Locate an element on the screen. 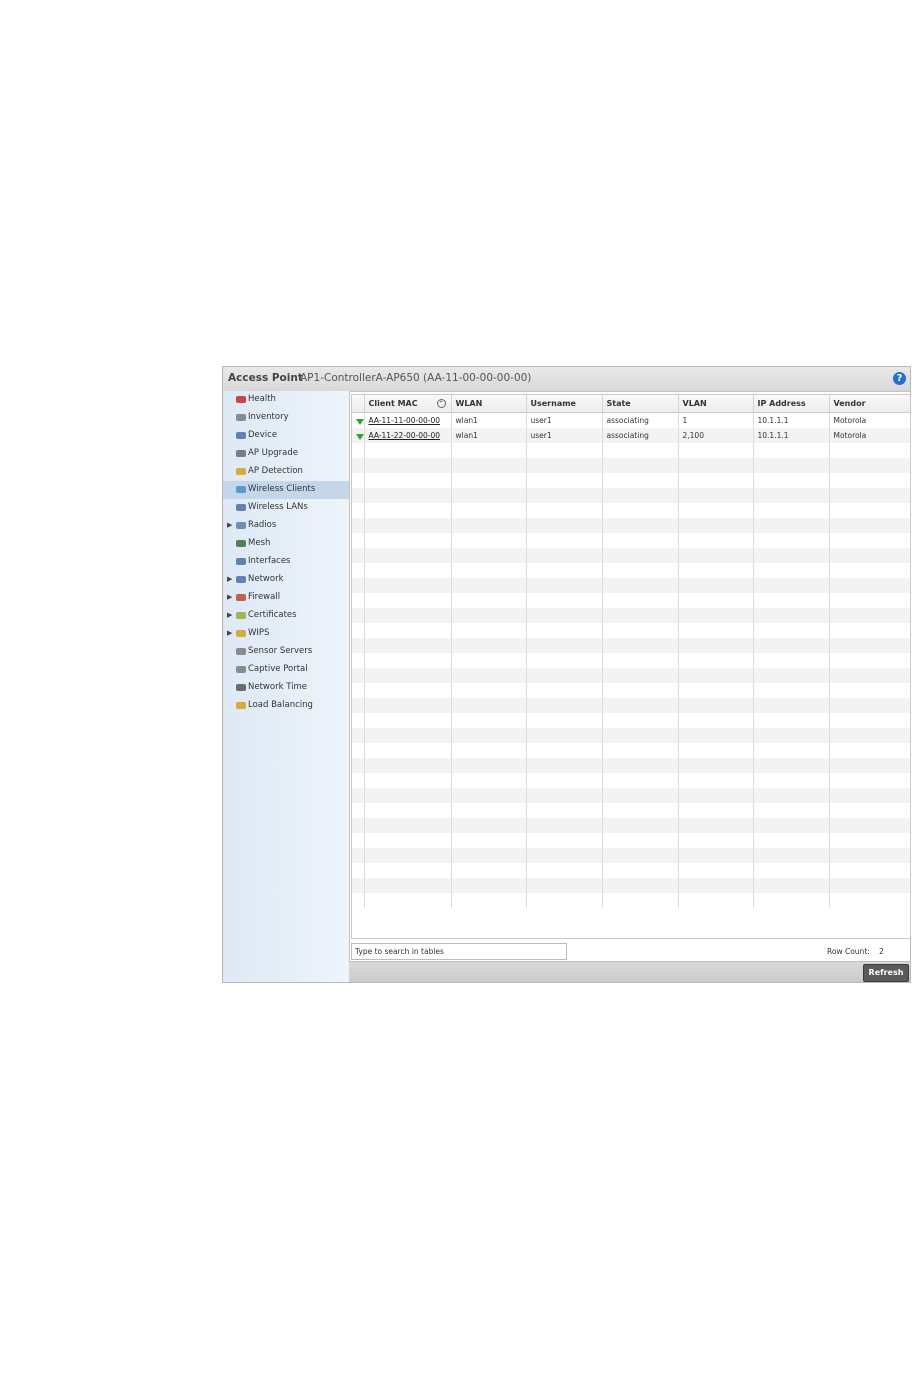  sidebar-item-label: Wireless Clients is located at coordinates (282, 489).